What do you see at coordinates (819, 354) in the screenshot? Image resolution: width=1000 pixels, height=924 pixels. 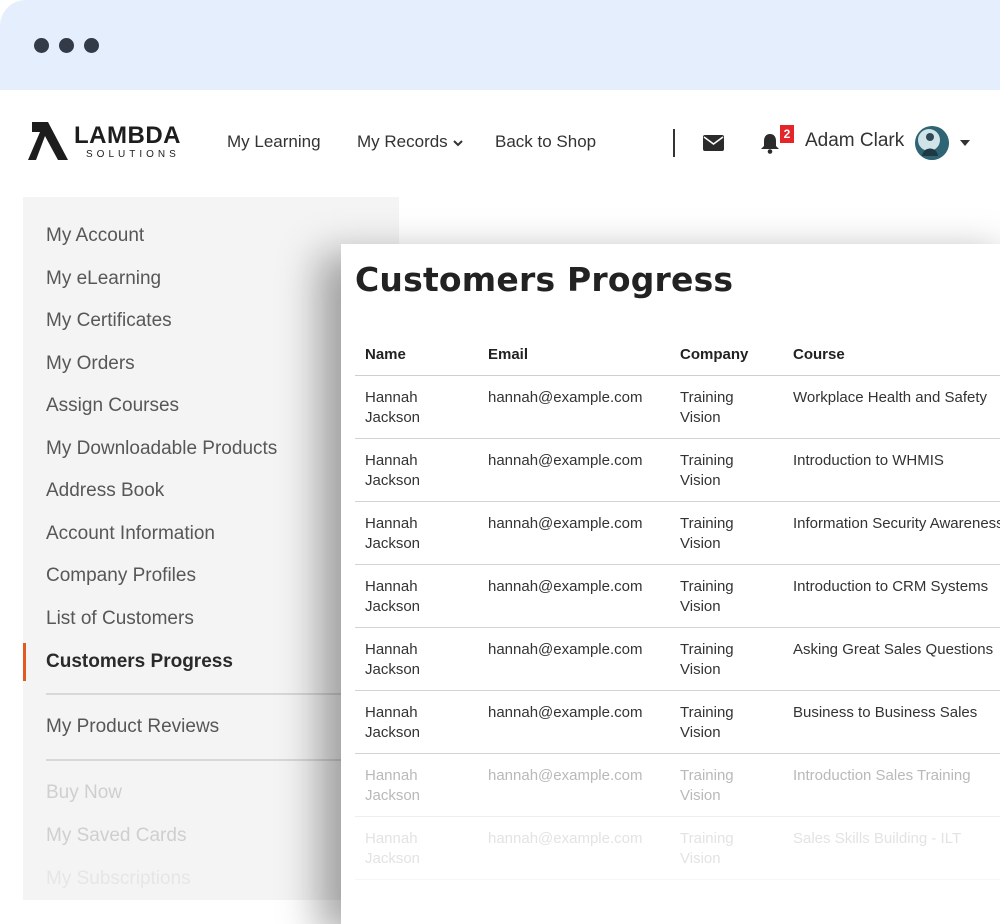 I see `column-header-course: Course` at bounding box center [819, 354].